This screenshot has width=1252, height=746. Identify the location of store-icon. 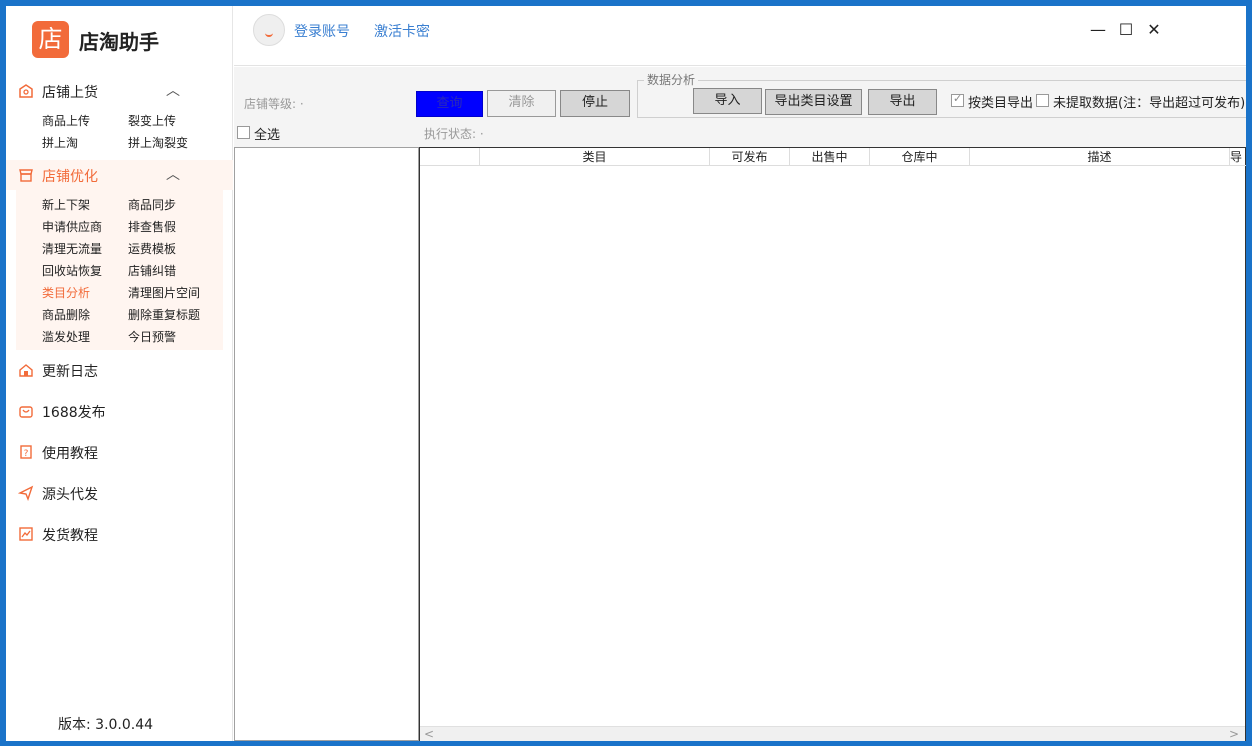
(26, 91).